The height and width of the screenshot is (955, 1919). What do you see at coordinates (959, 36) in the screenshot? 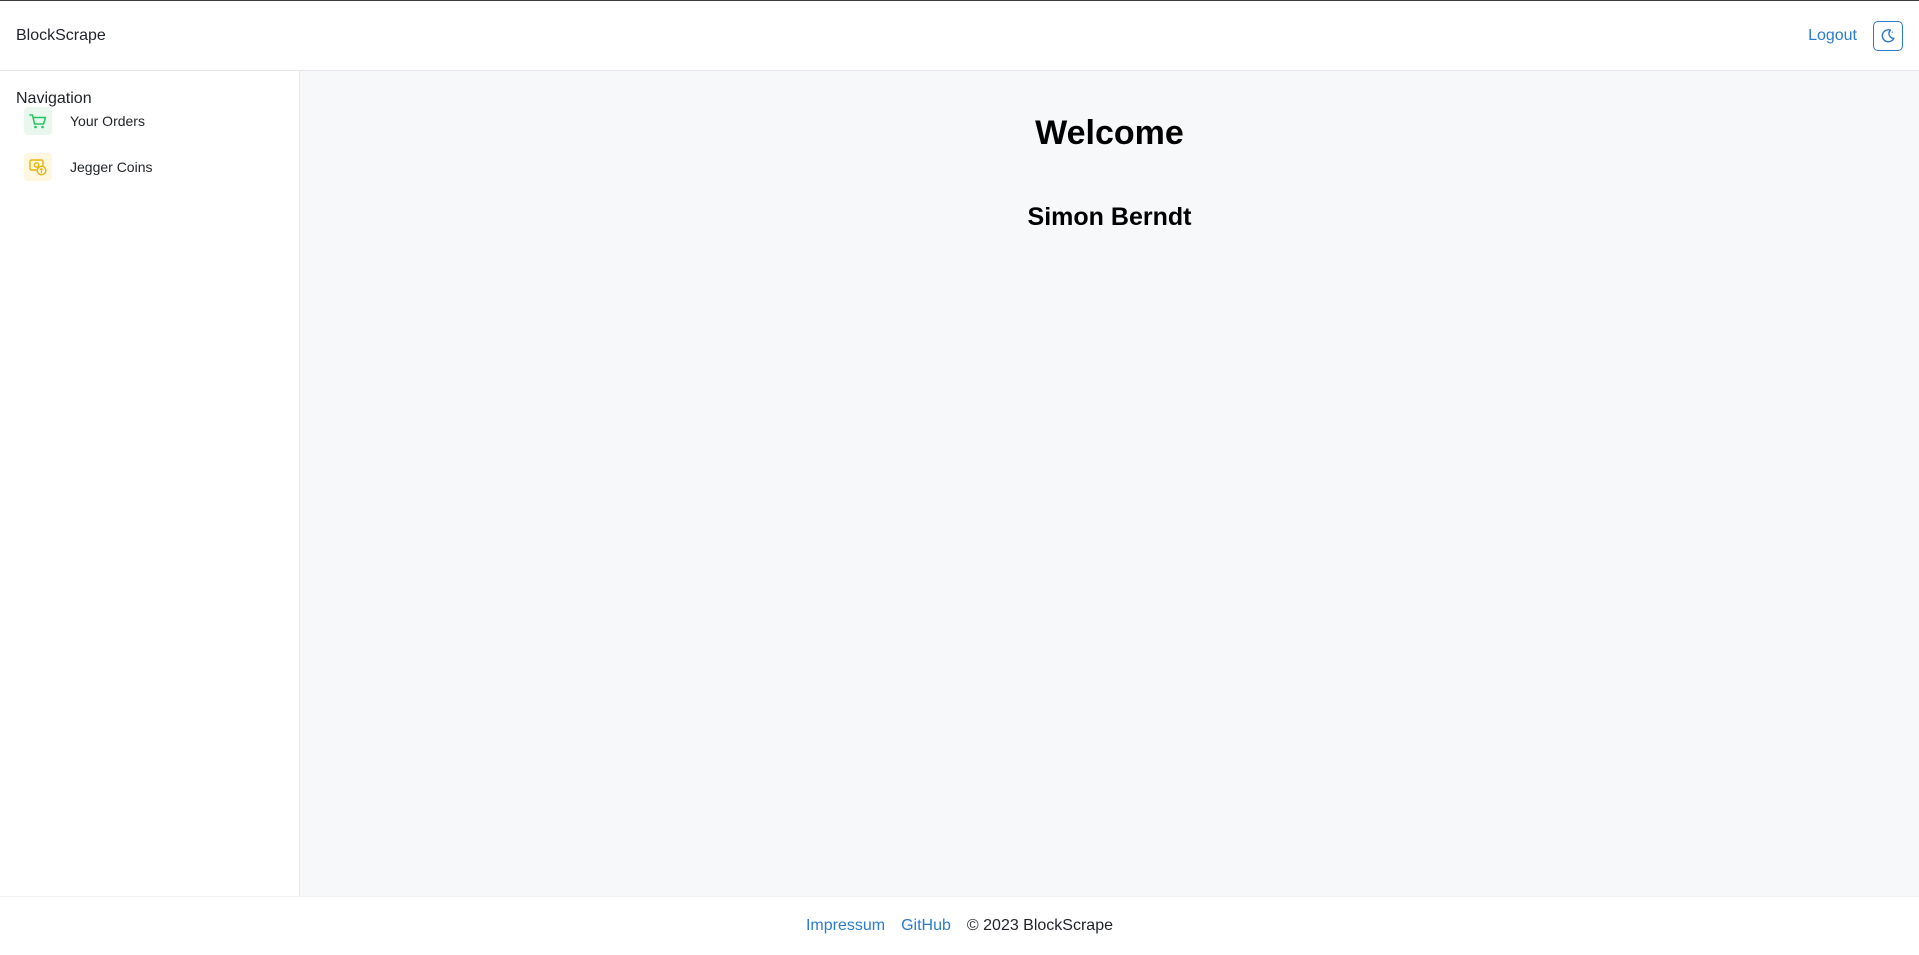
I see `top-header: BlockScrape Logout` at bounding box center [959, 36].